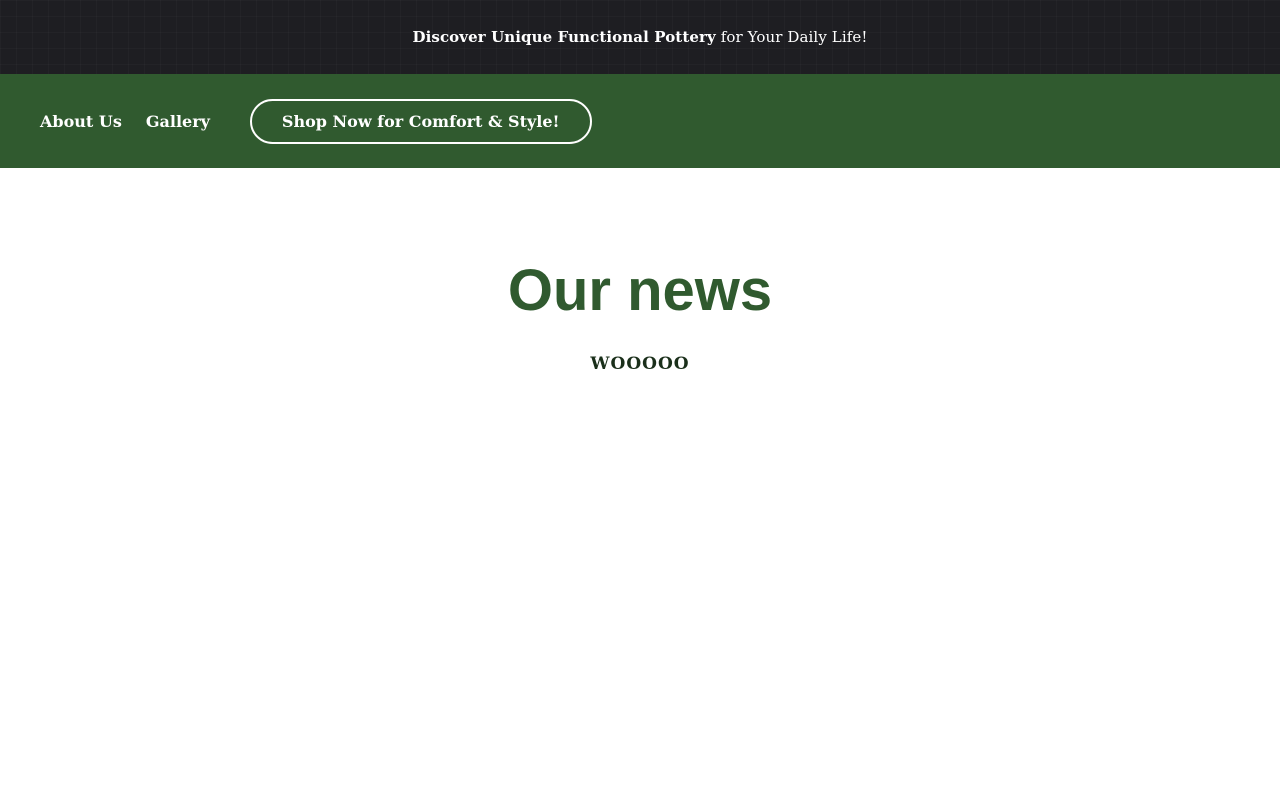 Image resolution: width=1280 pixels, height=800 pixels. I want to click on announcement-rest-text: for Your Daily Life!, so click(794, 37).